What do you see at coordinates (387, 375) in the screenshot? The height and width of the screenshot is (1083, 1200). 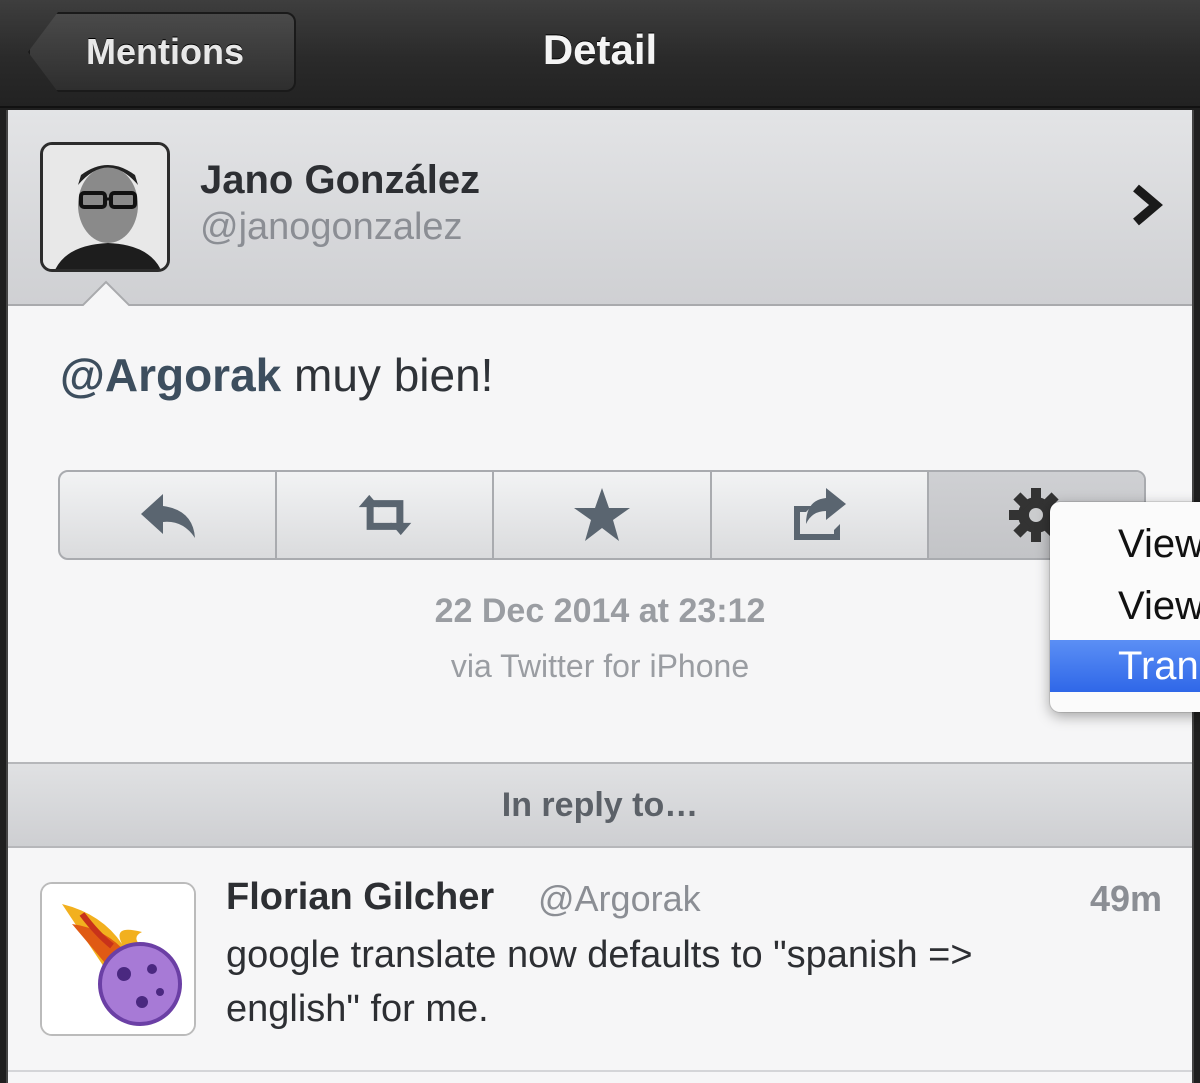 I see `tweet-body: muy bien!` at bounding box center [387, 375].